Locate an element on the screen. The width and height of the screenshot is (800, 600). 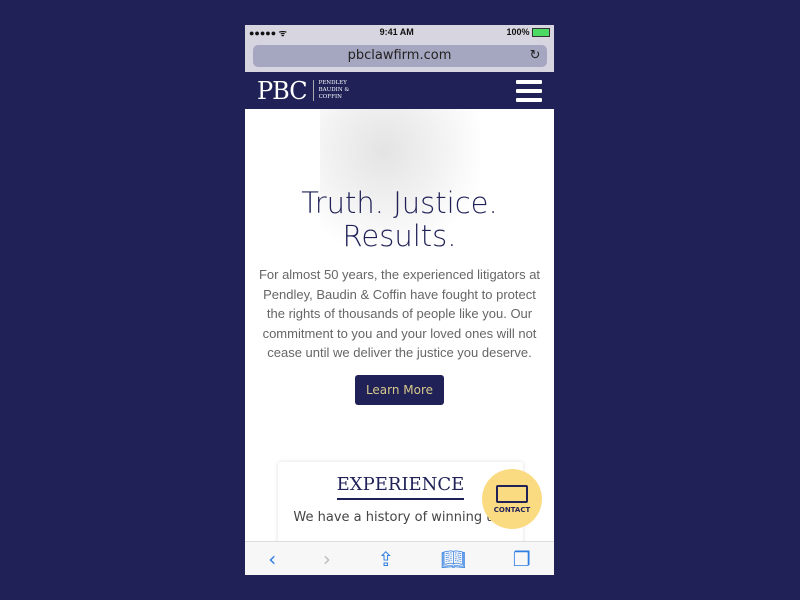
bookmarks-icon: 📖︎ is located at coordinates (453, 559).